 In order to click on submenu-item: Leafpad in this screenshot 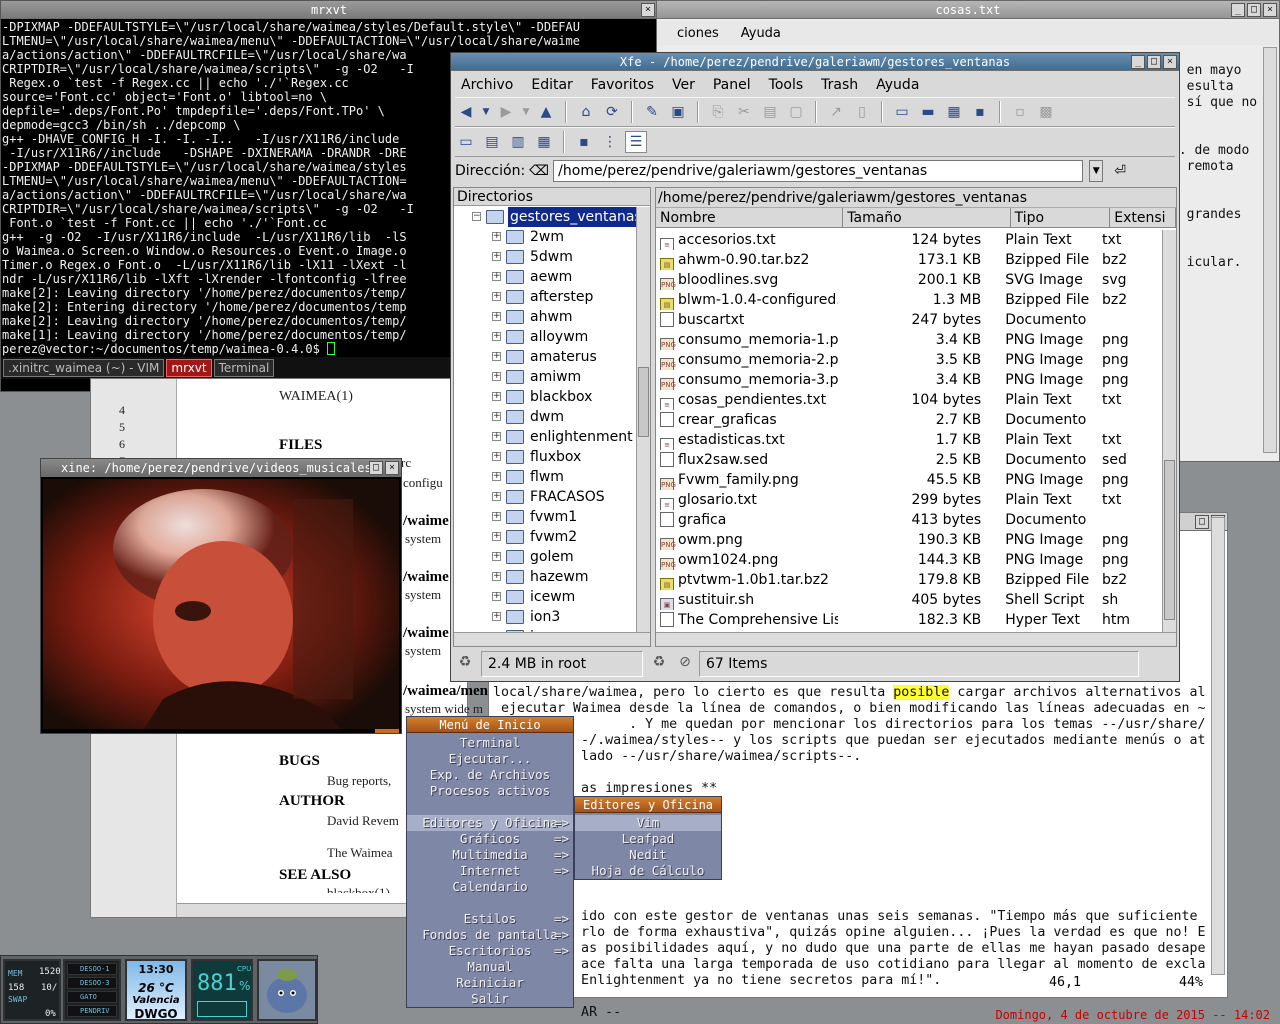, I will do `click(648, 839)`.